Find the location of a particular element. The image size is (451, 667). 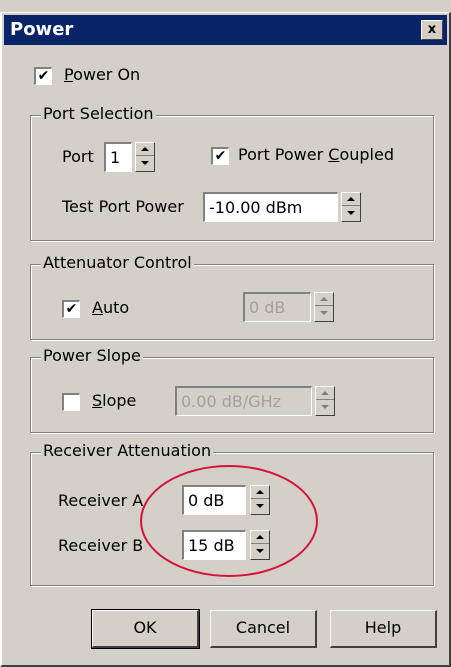

ok-button: OK is located at coordinates (145, 629).